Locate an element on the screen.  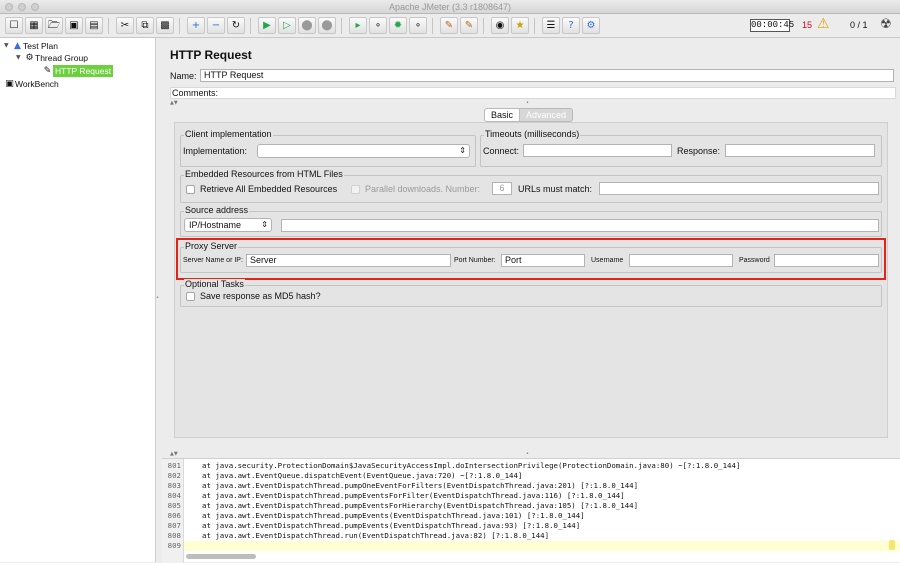
md5-checkbox is located at coordinates (190, 296).